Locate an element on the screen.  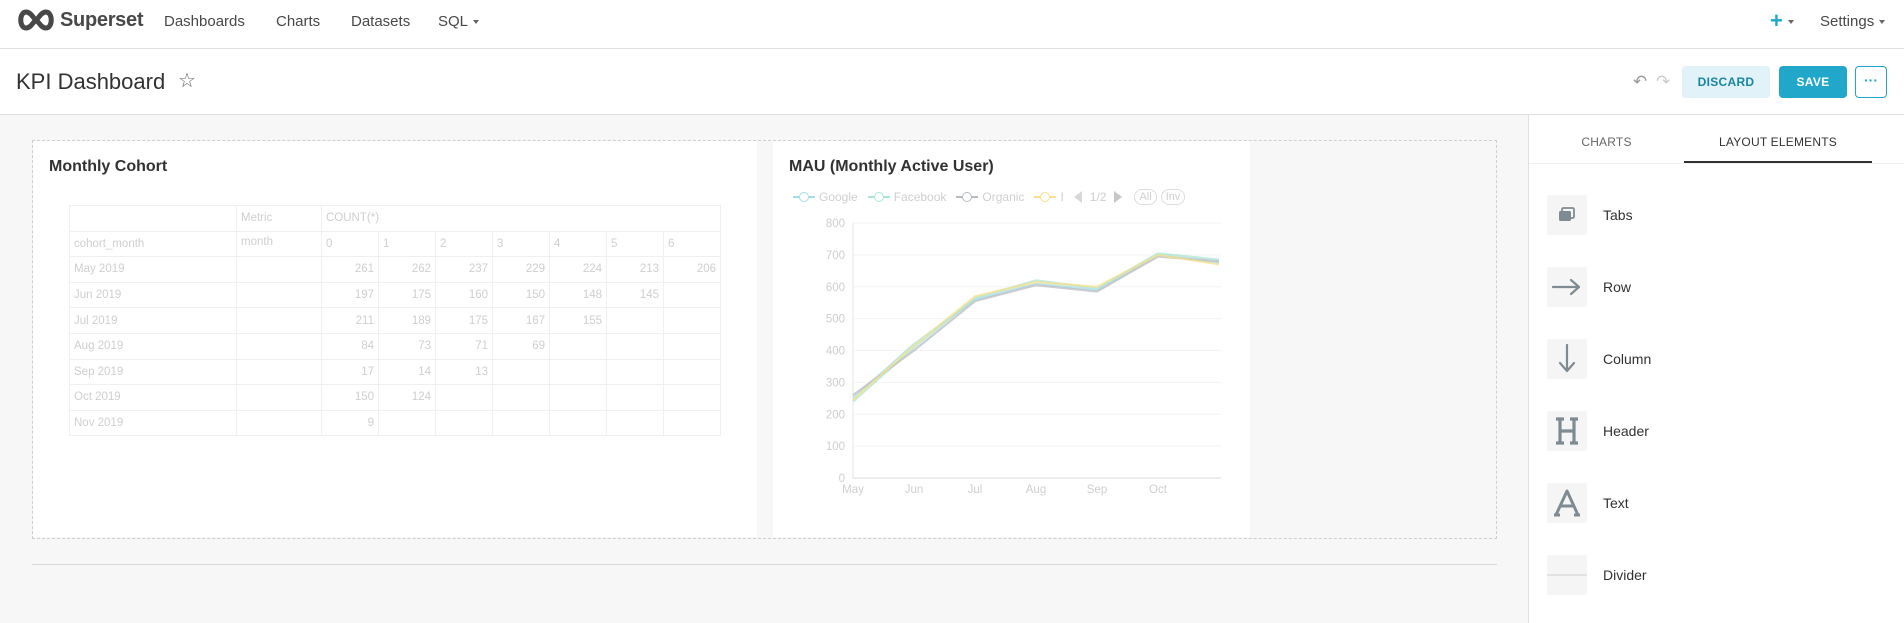
layout-element-column: Column is located at coordinates (1599, 359).